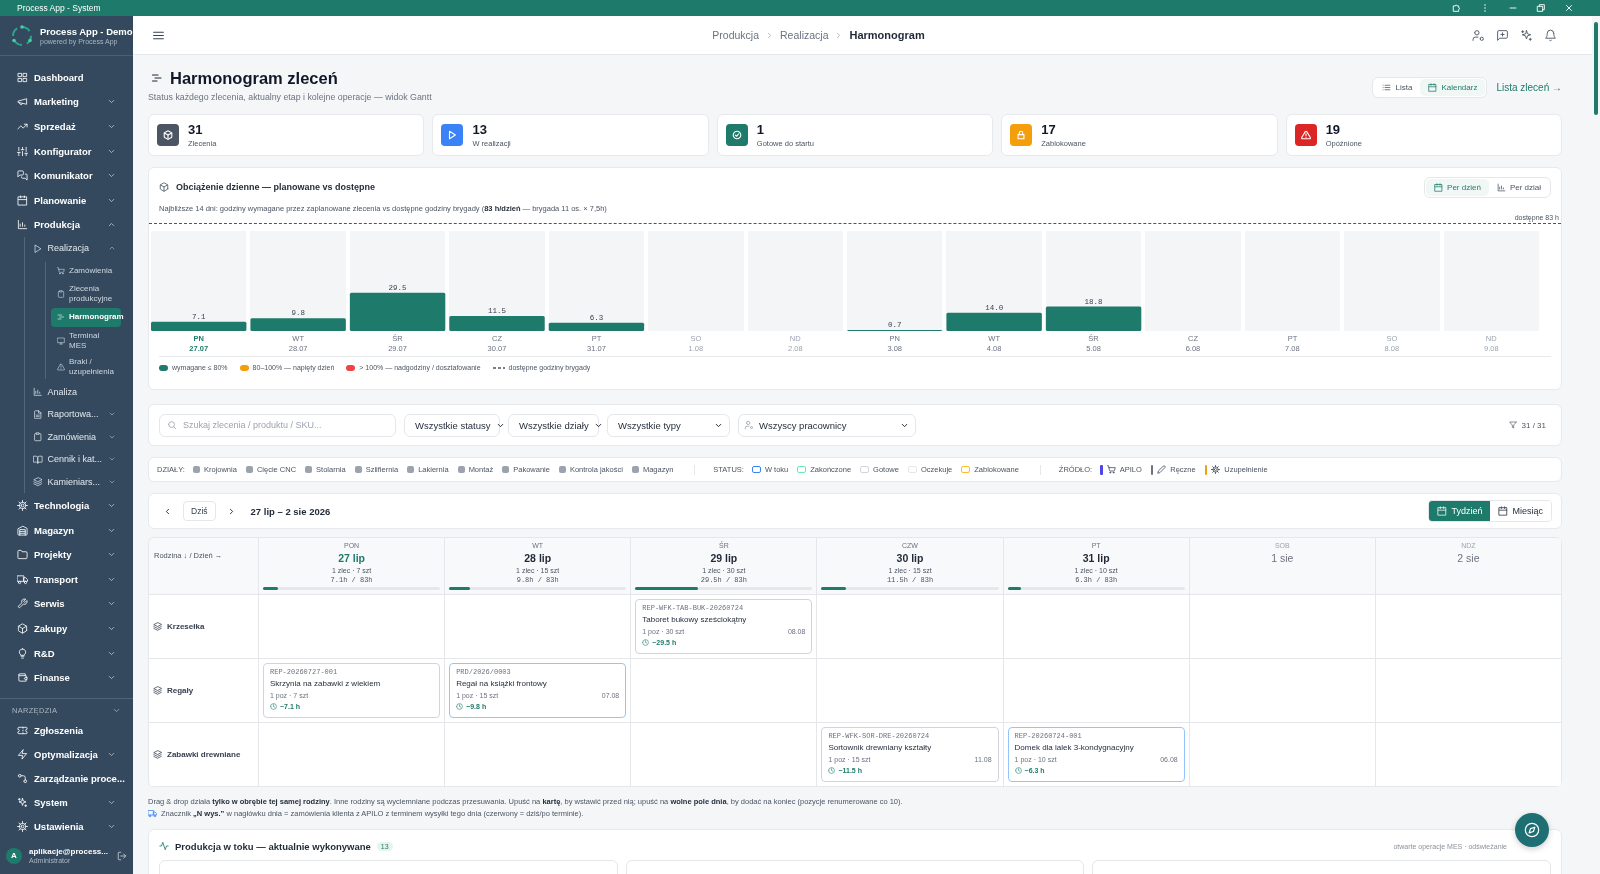 This screenshot has height=874, width=1600. Describe the element at coordinates (22, 102) in the screenshot. I see `megaphone-icon` at that location.